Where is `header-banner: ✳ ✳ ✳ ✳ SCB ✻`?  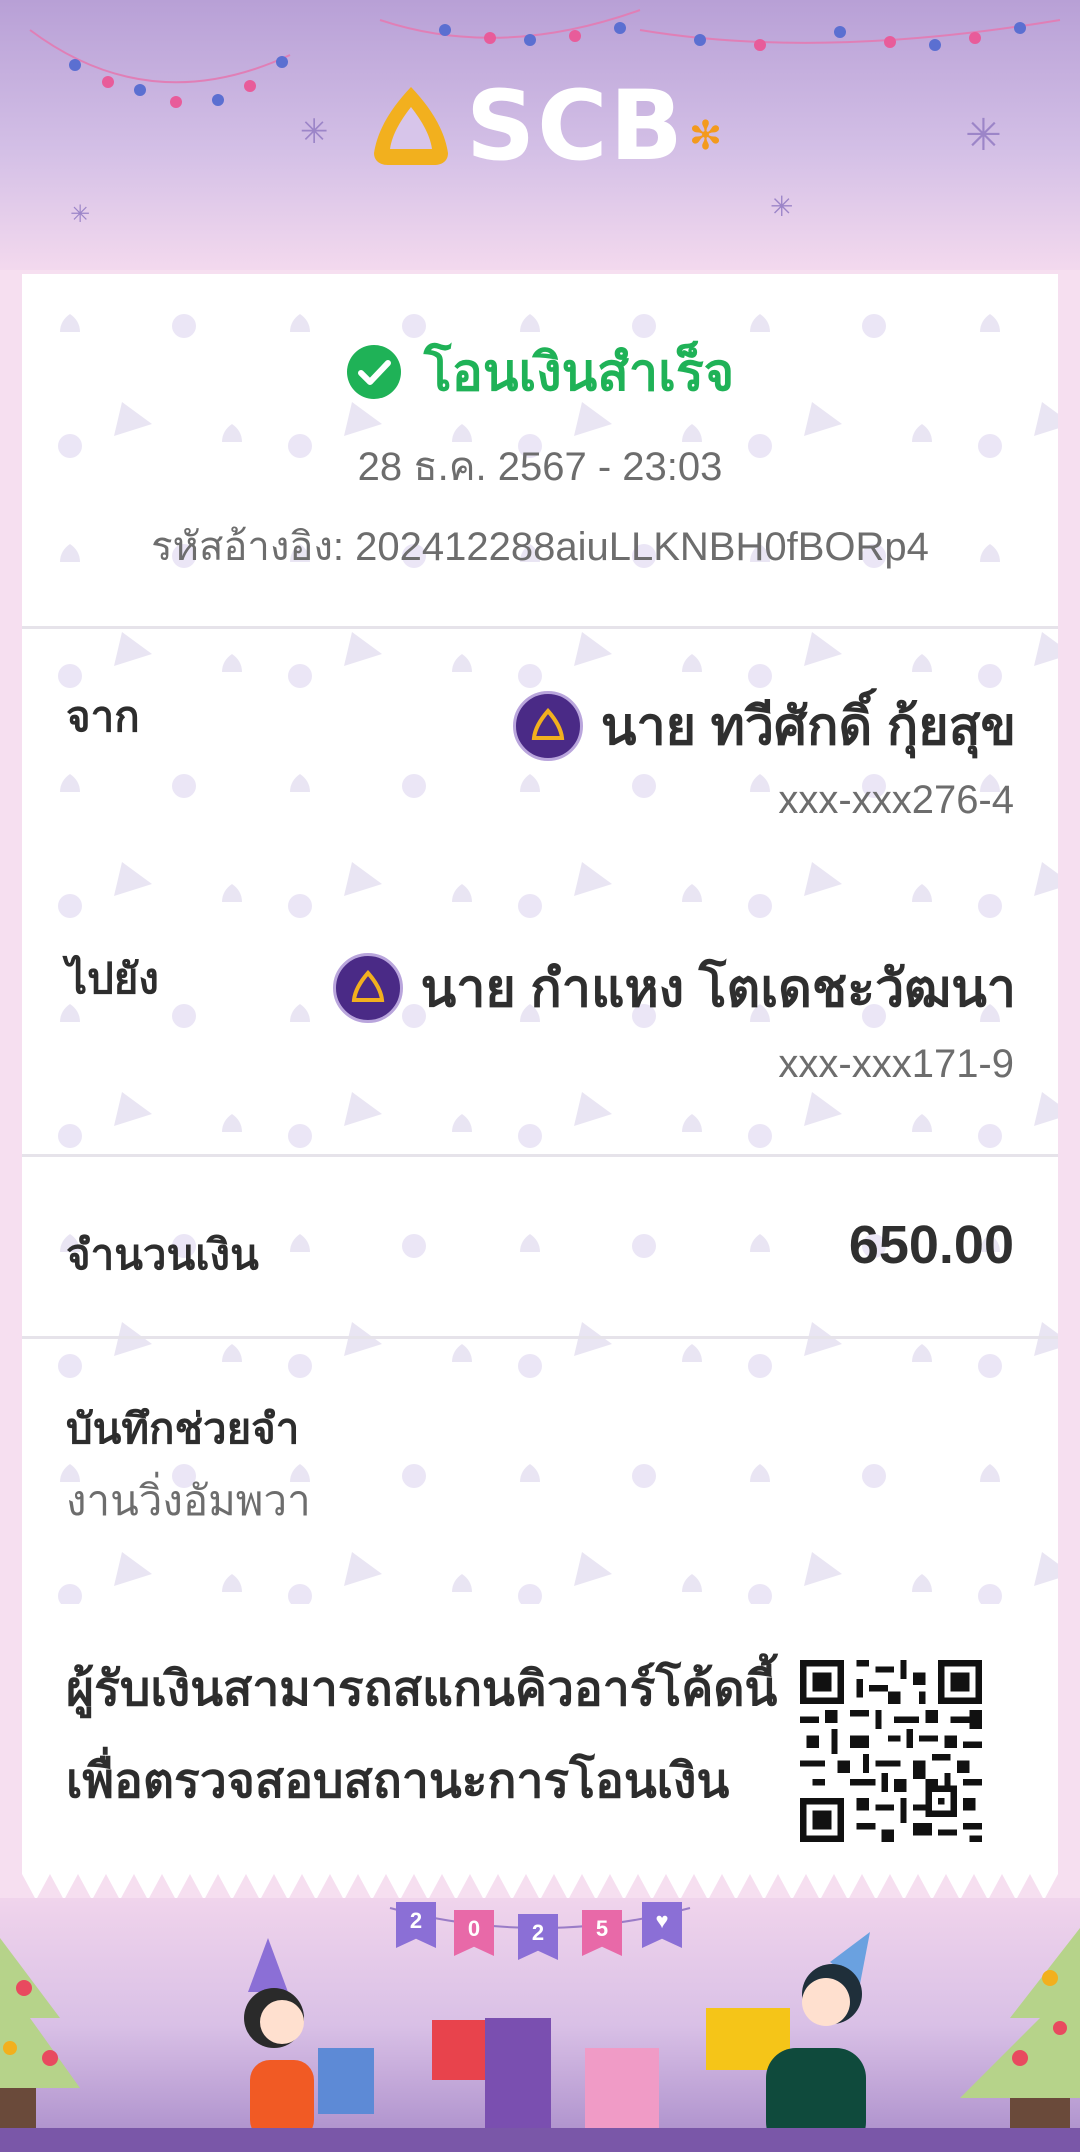 header-banner: ✳ ✳ ✳ ✳ SCB ✻ is located at coordinates (540, 135).